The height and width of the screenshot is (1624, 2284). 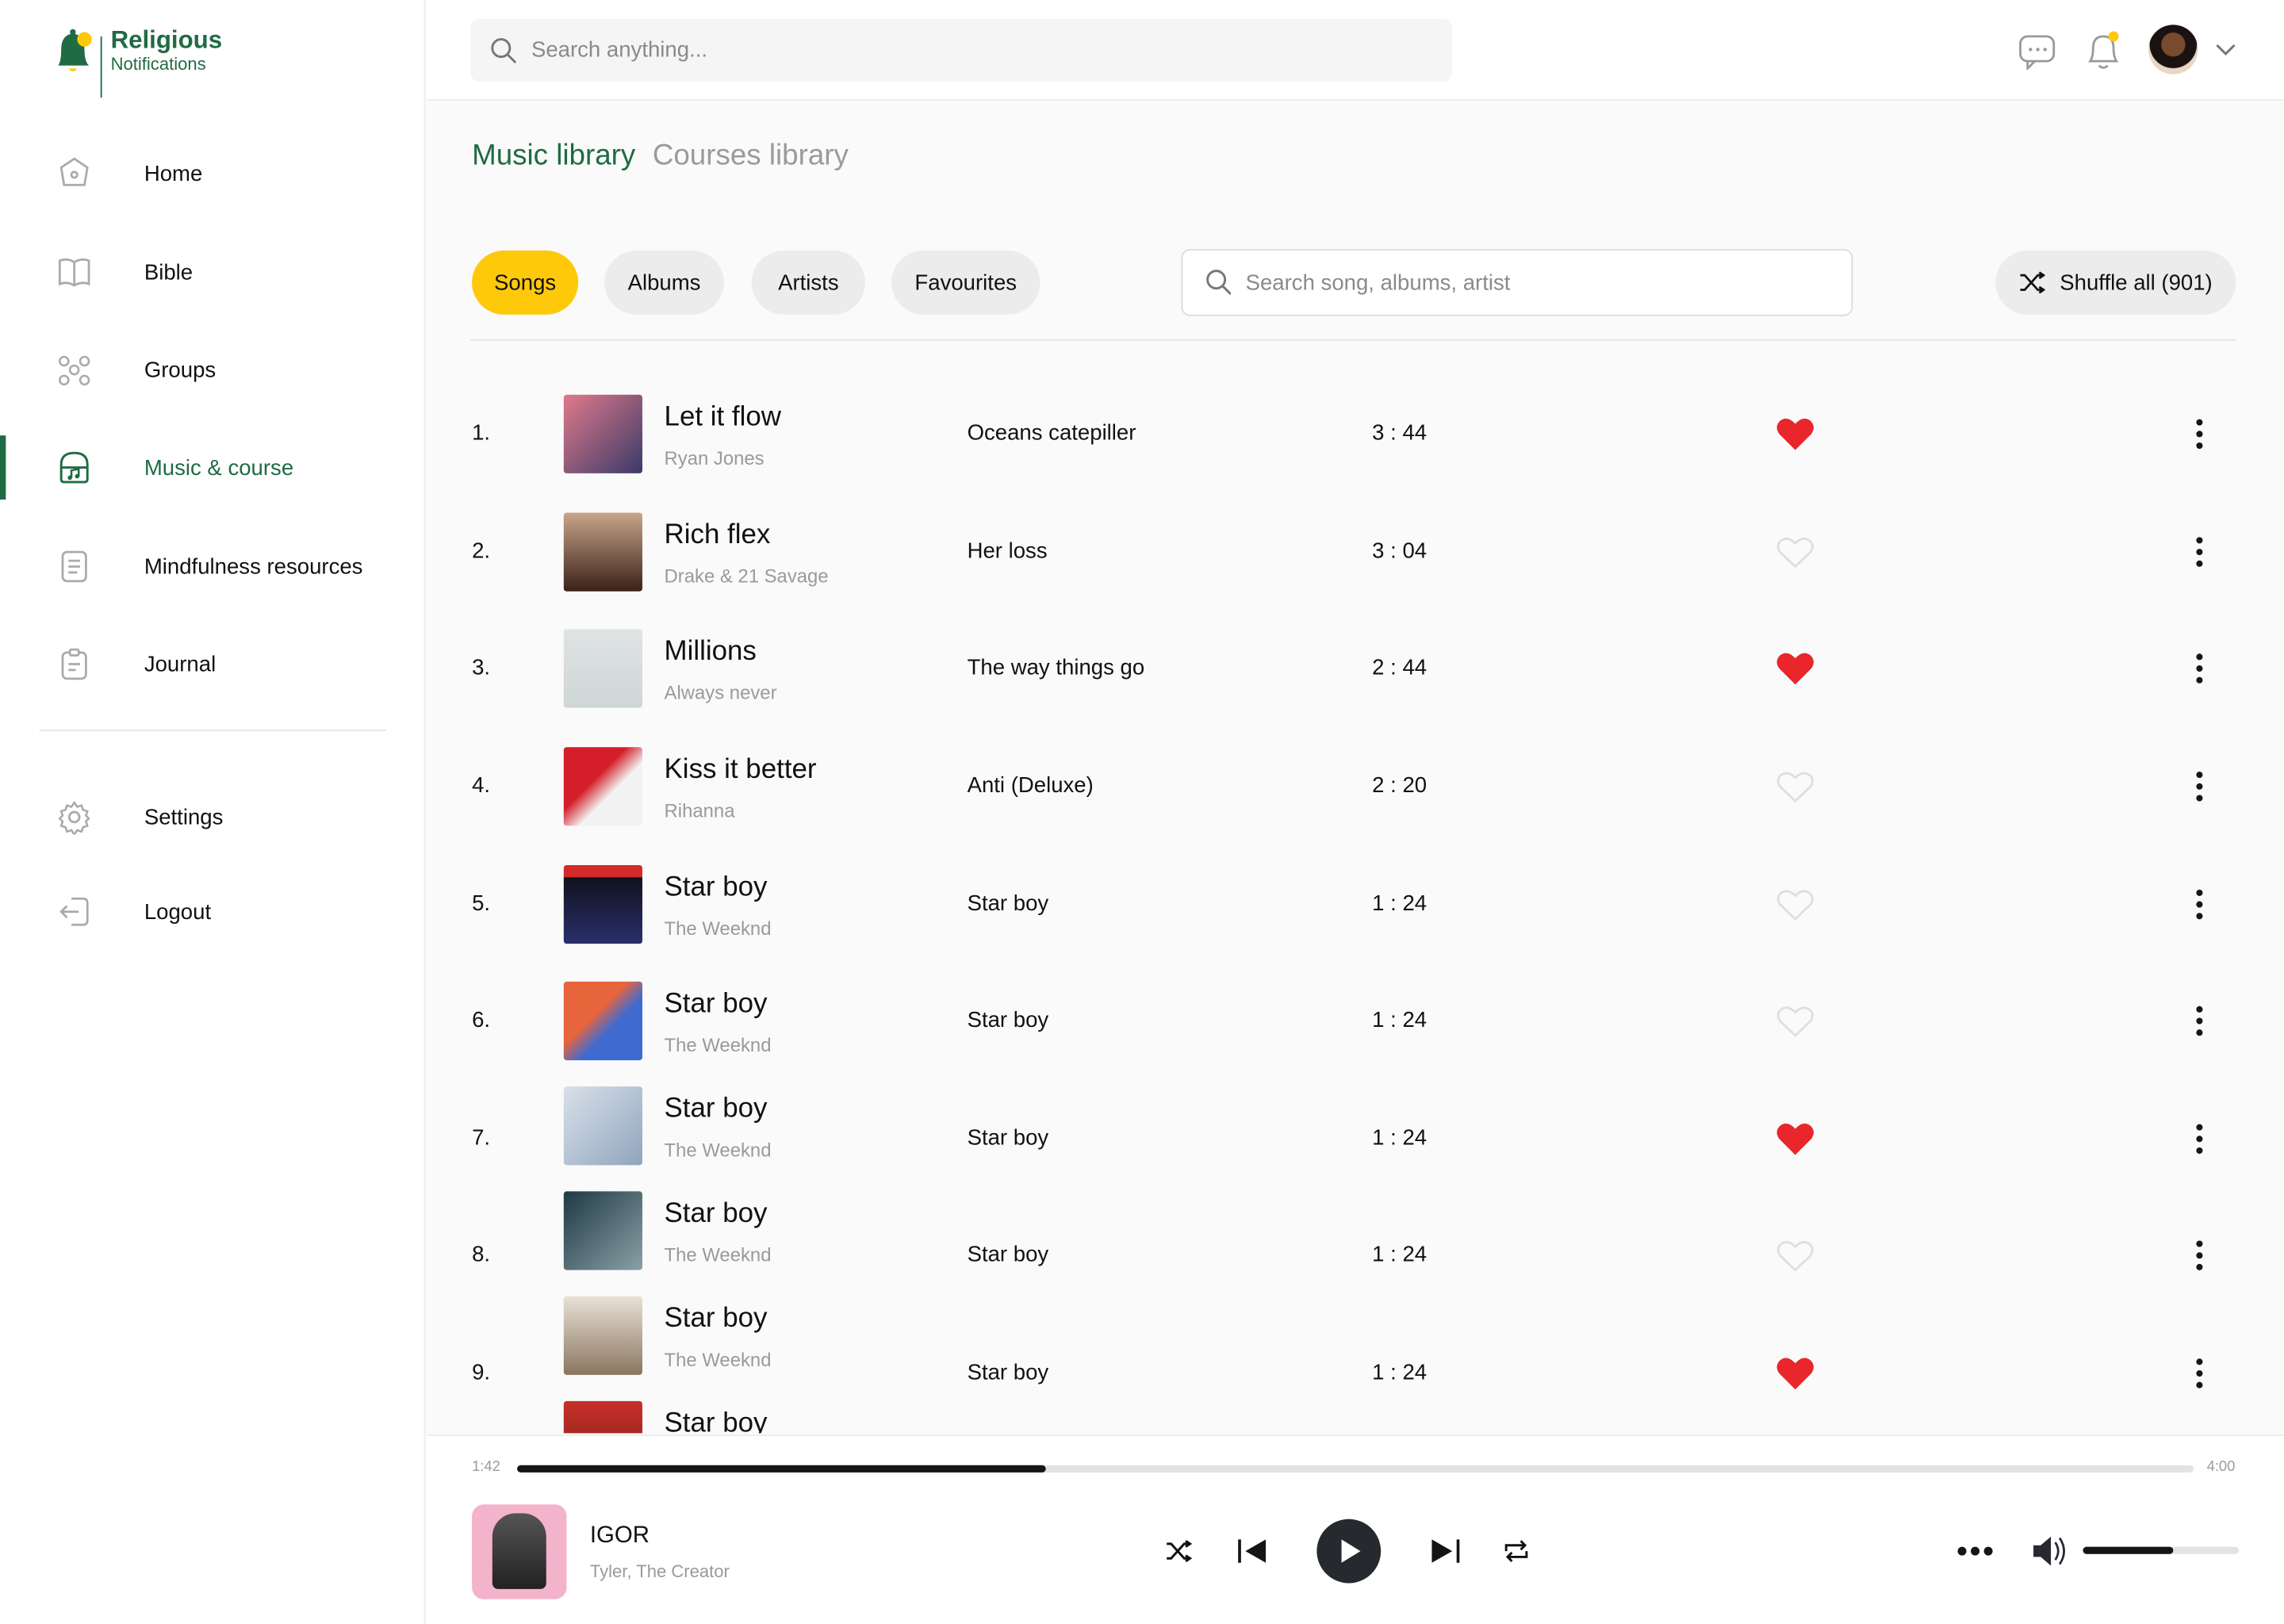 What do you see at coordinates (481, 1254) in the screenshot?
I see `song-number: 8.` at bounding box center [481, 1254].